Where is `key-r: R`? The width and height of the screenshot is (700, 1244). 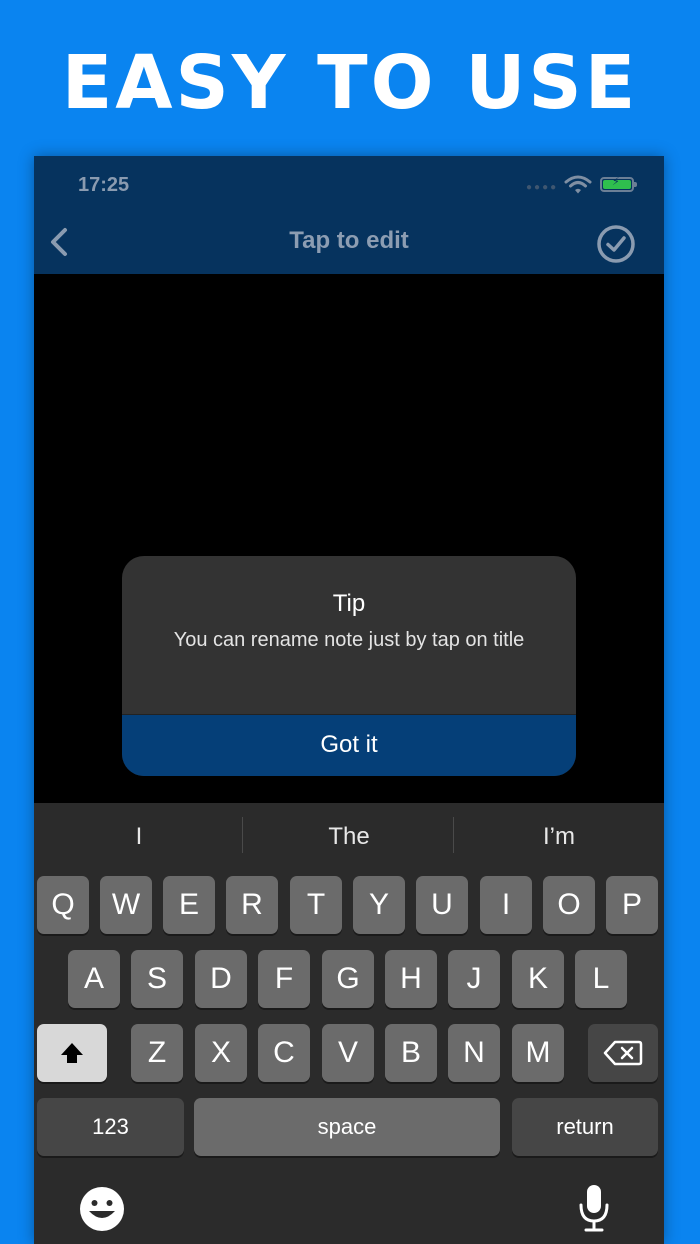
key-r: R is located at coordinates (252, 905).